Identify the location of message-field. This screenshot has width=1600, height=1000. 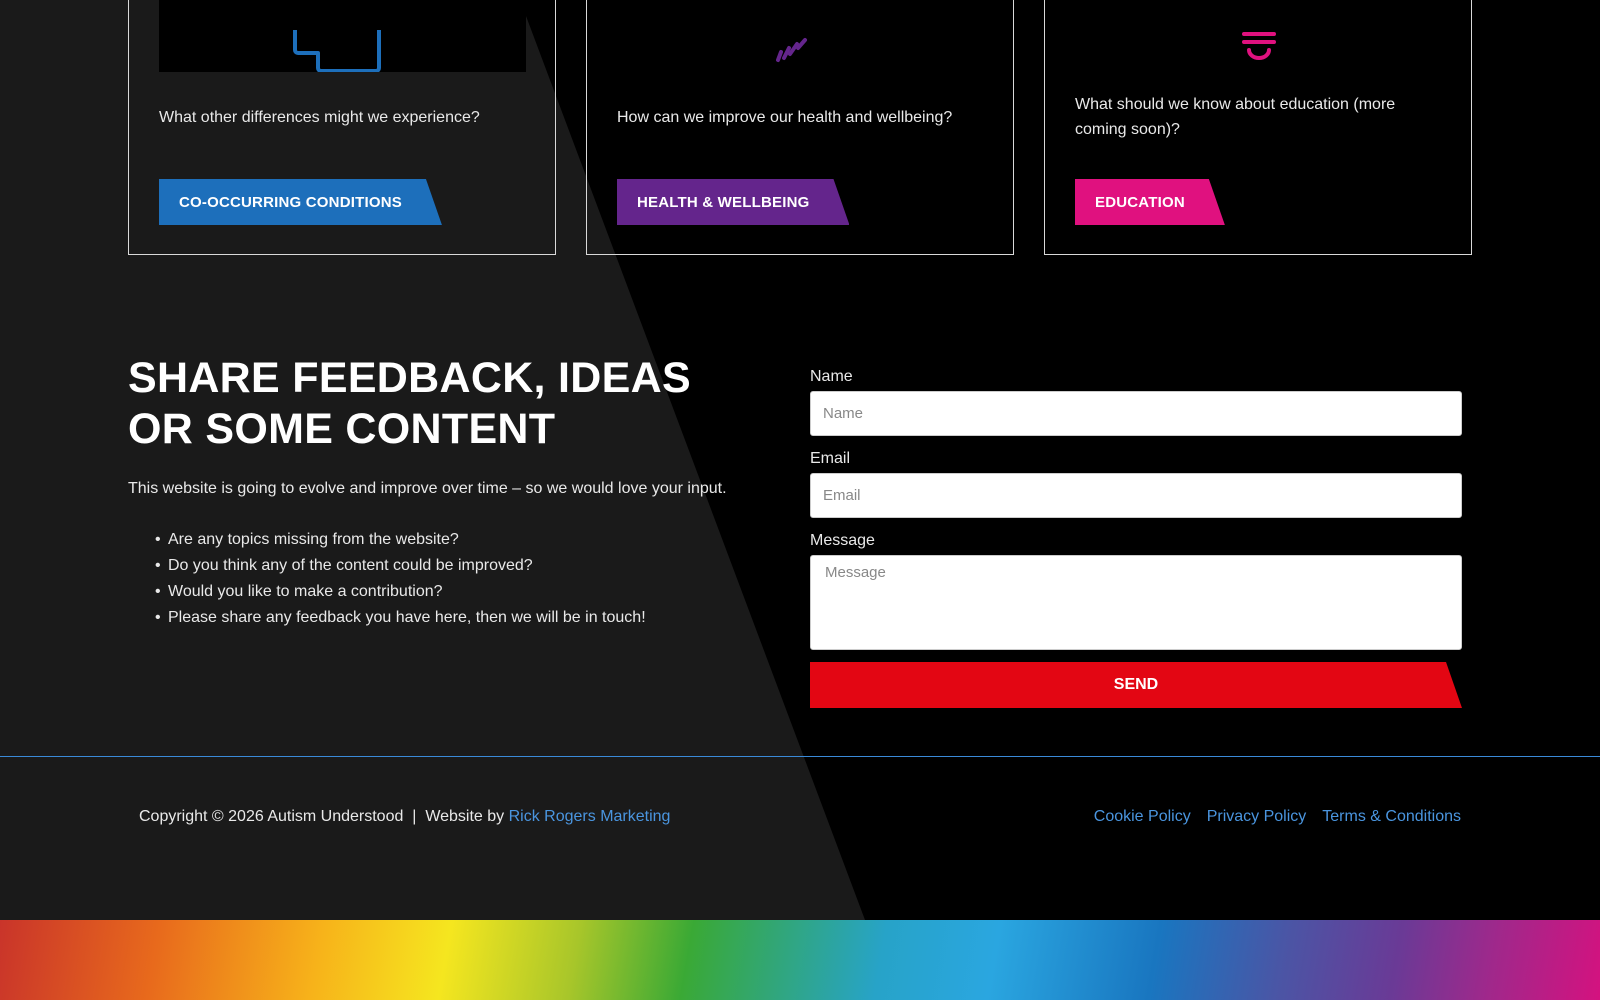
(1136, 602).